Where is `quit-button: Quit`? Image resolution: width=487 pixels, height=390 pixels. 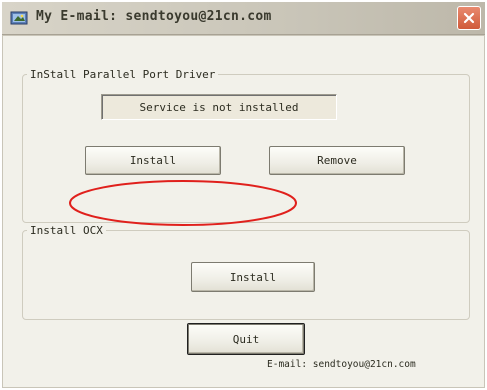
quit-button: Quit is located at coordinates (246, 339).